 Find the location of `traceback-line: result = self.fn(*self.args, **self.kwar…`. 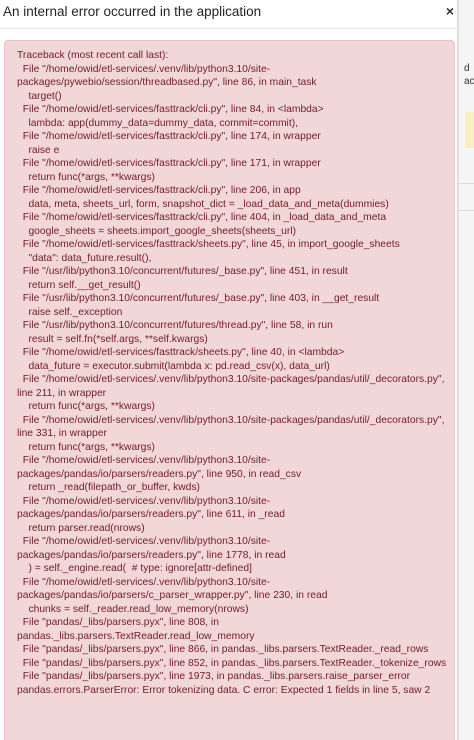

traceback-line: result = self.fn(*self.args, **self.kwar… is located at coordinates (112, 339).